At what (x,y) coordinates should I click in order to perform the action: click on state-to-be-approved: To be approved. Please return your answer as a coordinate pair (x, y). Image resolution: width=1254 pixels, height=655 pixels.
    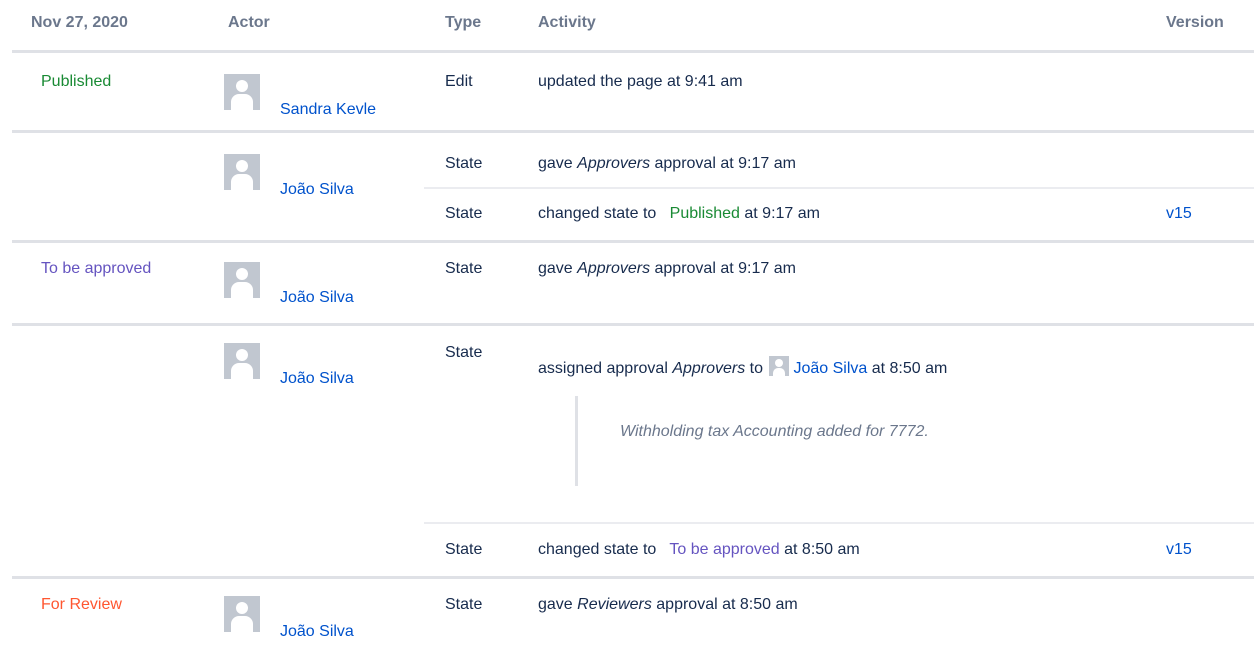
    Looking at the image, I should click on (724, 549).